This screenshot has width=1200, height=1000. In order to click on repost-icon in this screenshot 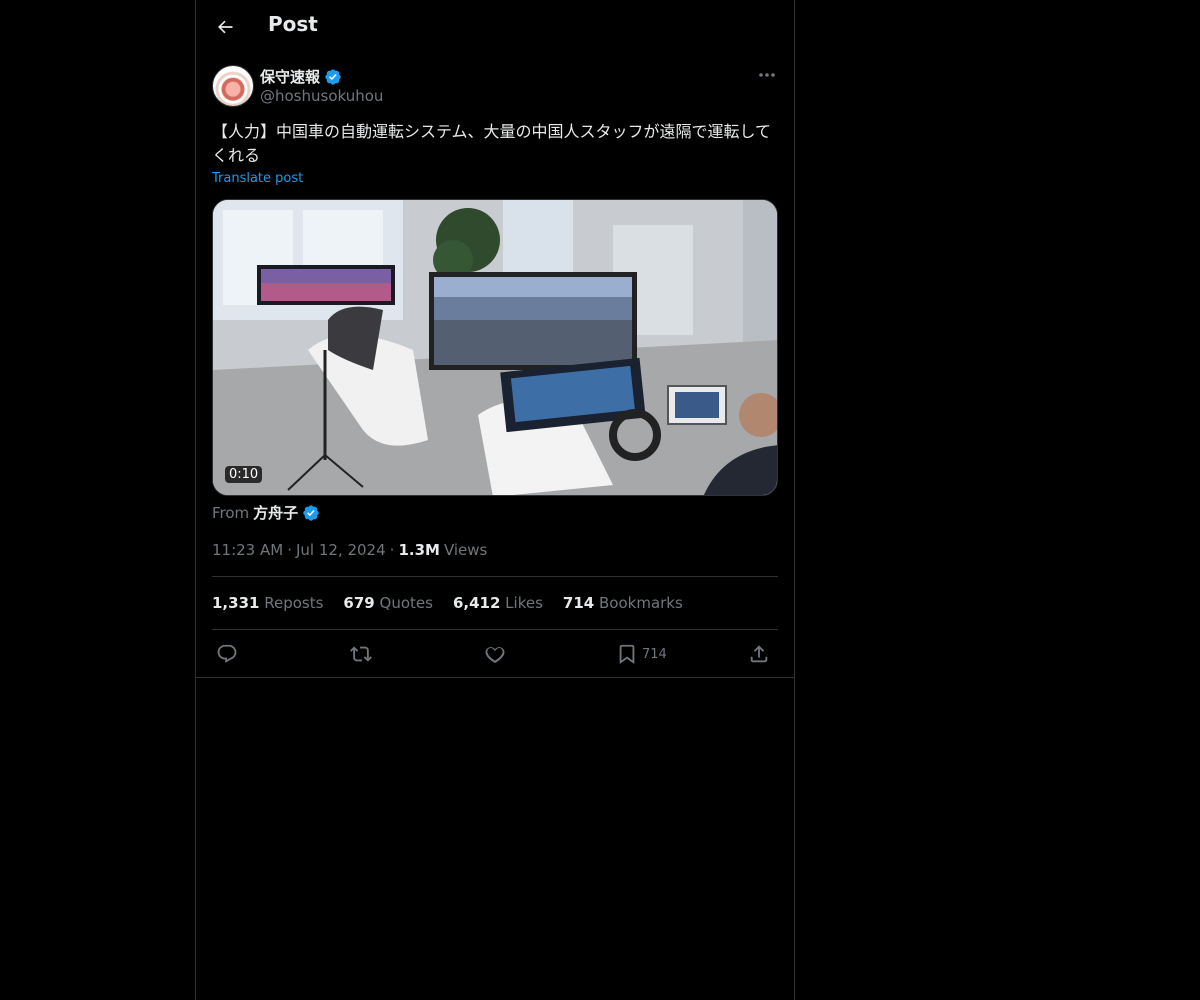, I will do `click(361, 654)`.